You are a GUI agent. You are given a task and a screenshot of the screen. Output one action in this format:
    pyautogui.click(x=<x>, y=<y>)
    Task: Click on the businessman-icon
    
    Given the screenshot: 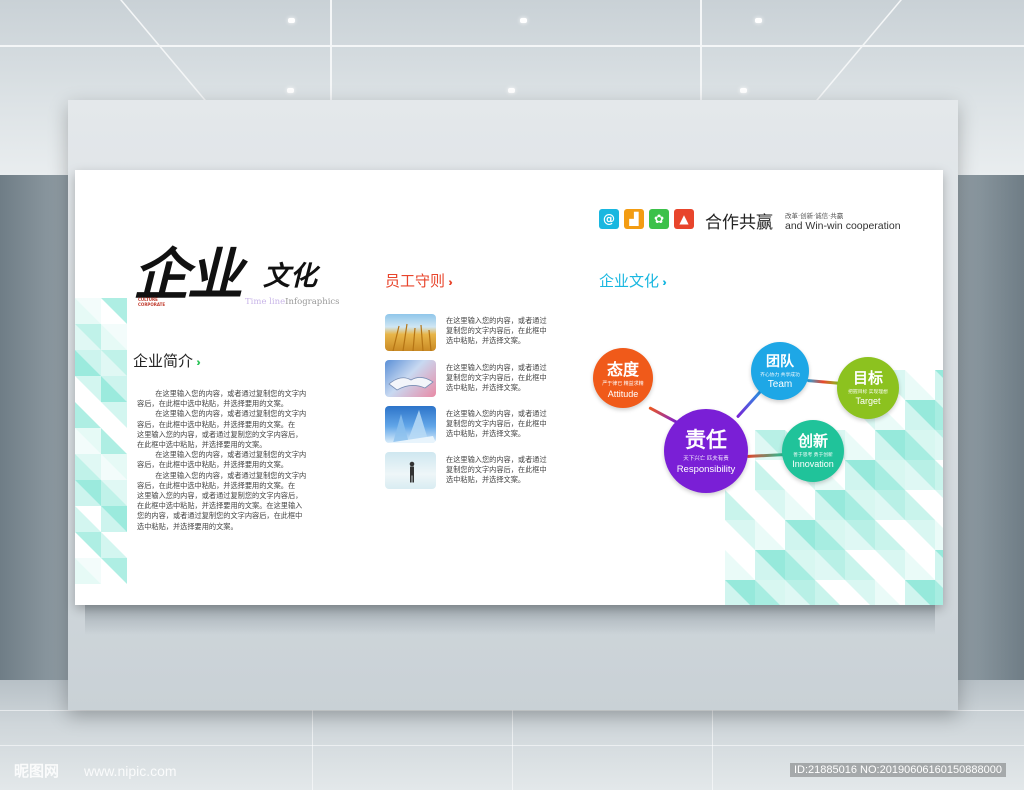 What is the action you would take?
    pyautogui.click(x=412, y=472)
    